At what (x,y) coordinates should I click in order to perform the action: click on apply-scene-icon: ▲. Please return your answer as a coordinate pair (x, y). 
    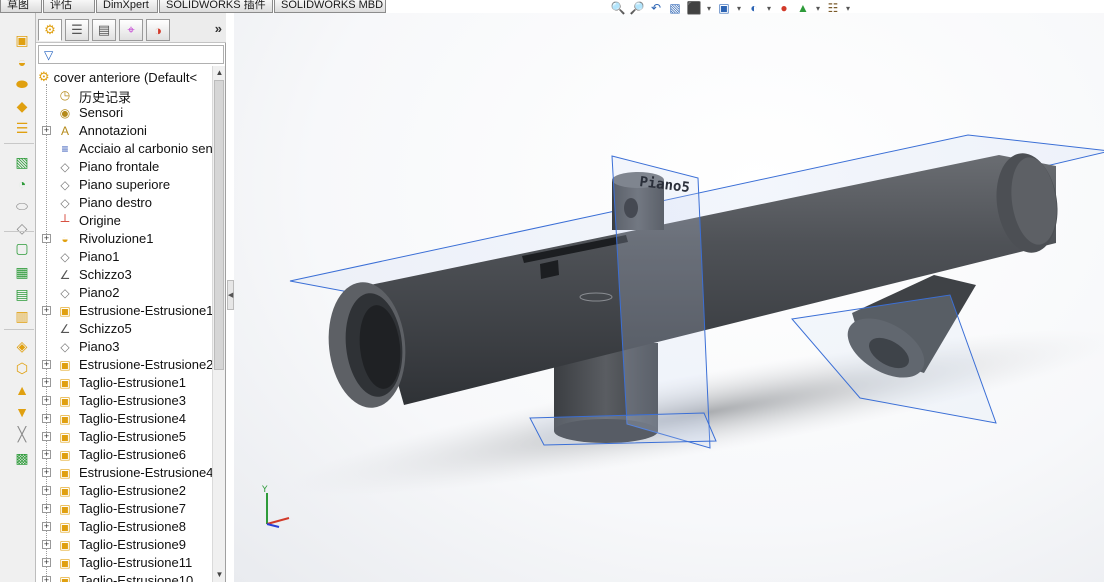
    Looking at the image, I should click on (803, 8).